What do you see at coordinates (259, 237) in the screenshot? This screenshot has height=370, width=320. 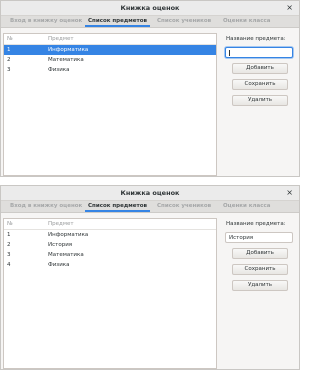 I see `subject-name-field: История` at bounding box center [259, 237].